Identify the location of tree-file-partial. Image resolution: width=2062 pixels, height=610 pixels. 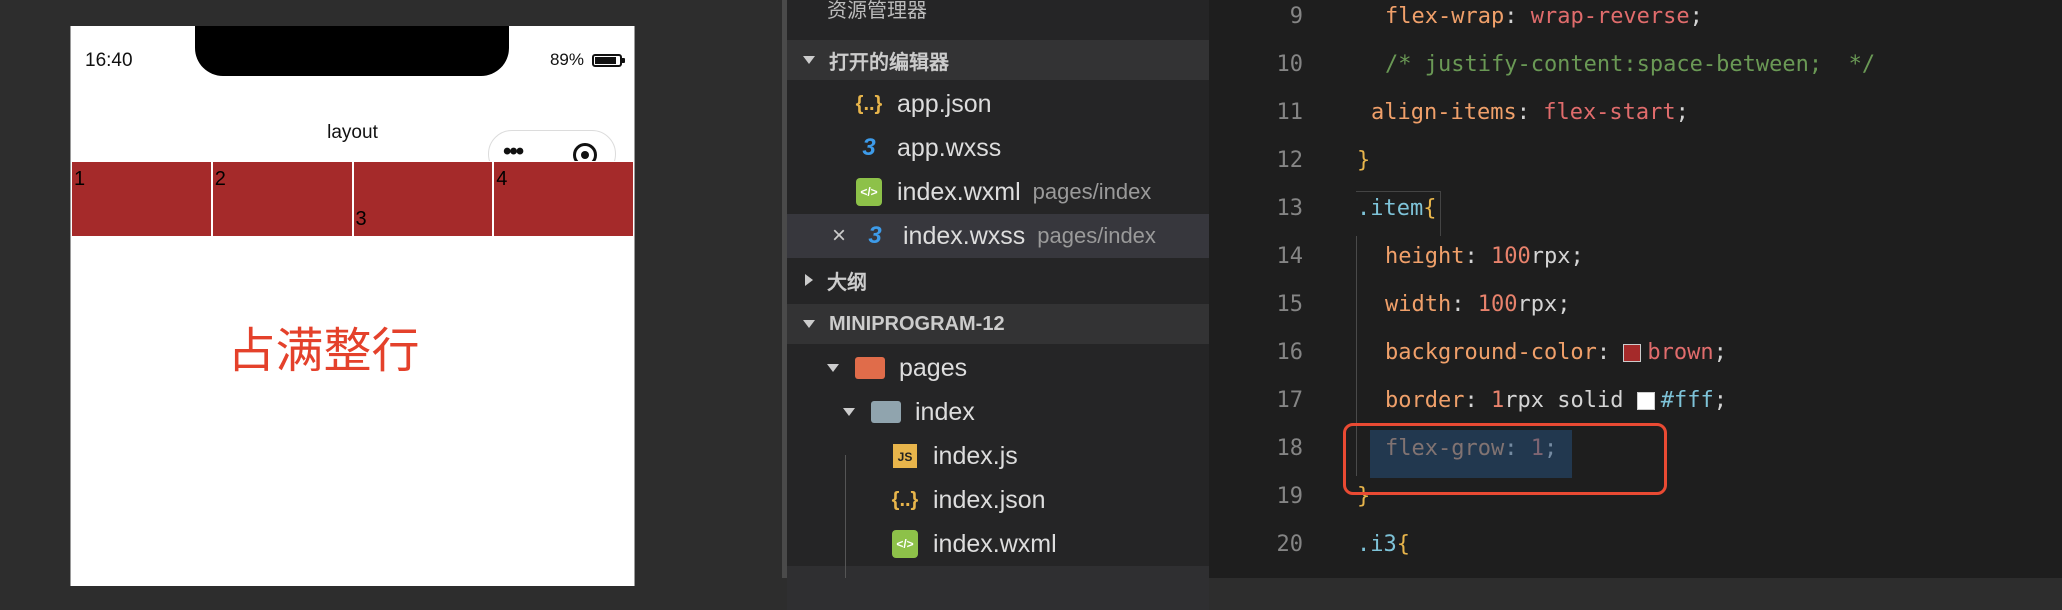
(998, 588).